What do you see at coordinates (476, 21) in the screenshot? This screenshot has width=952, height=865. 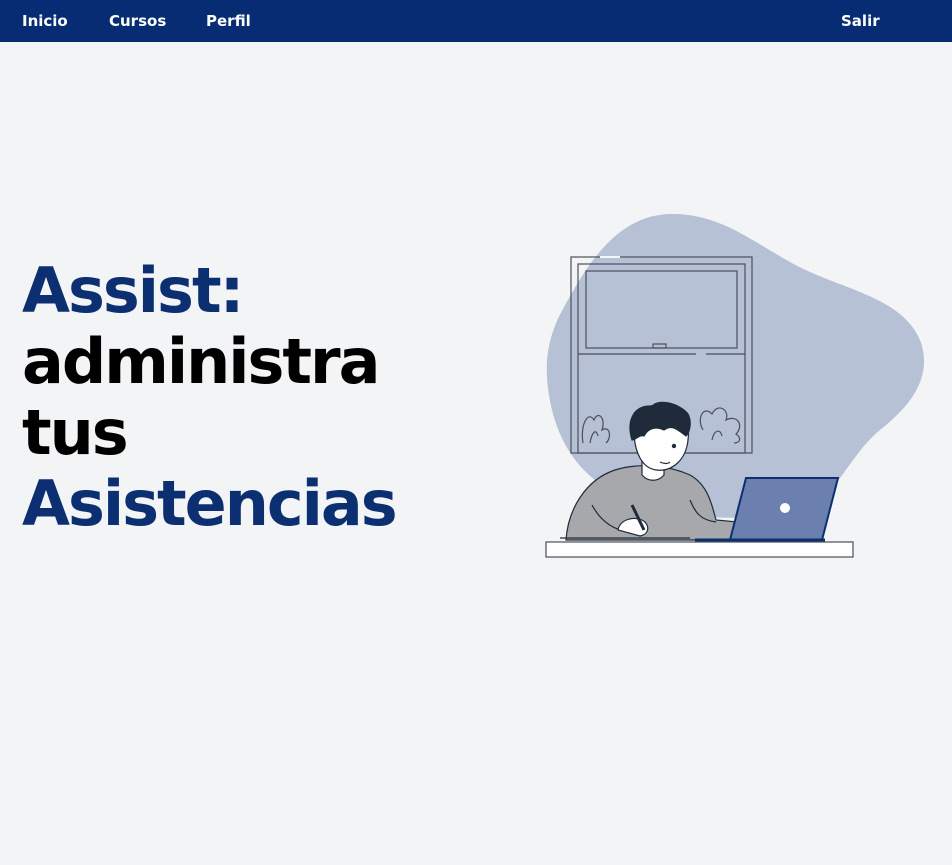 I see `top-navbar: Inicio Cursos Perfil Salir` at bounding box center [476, 21].